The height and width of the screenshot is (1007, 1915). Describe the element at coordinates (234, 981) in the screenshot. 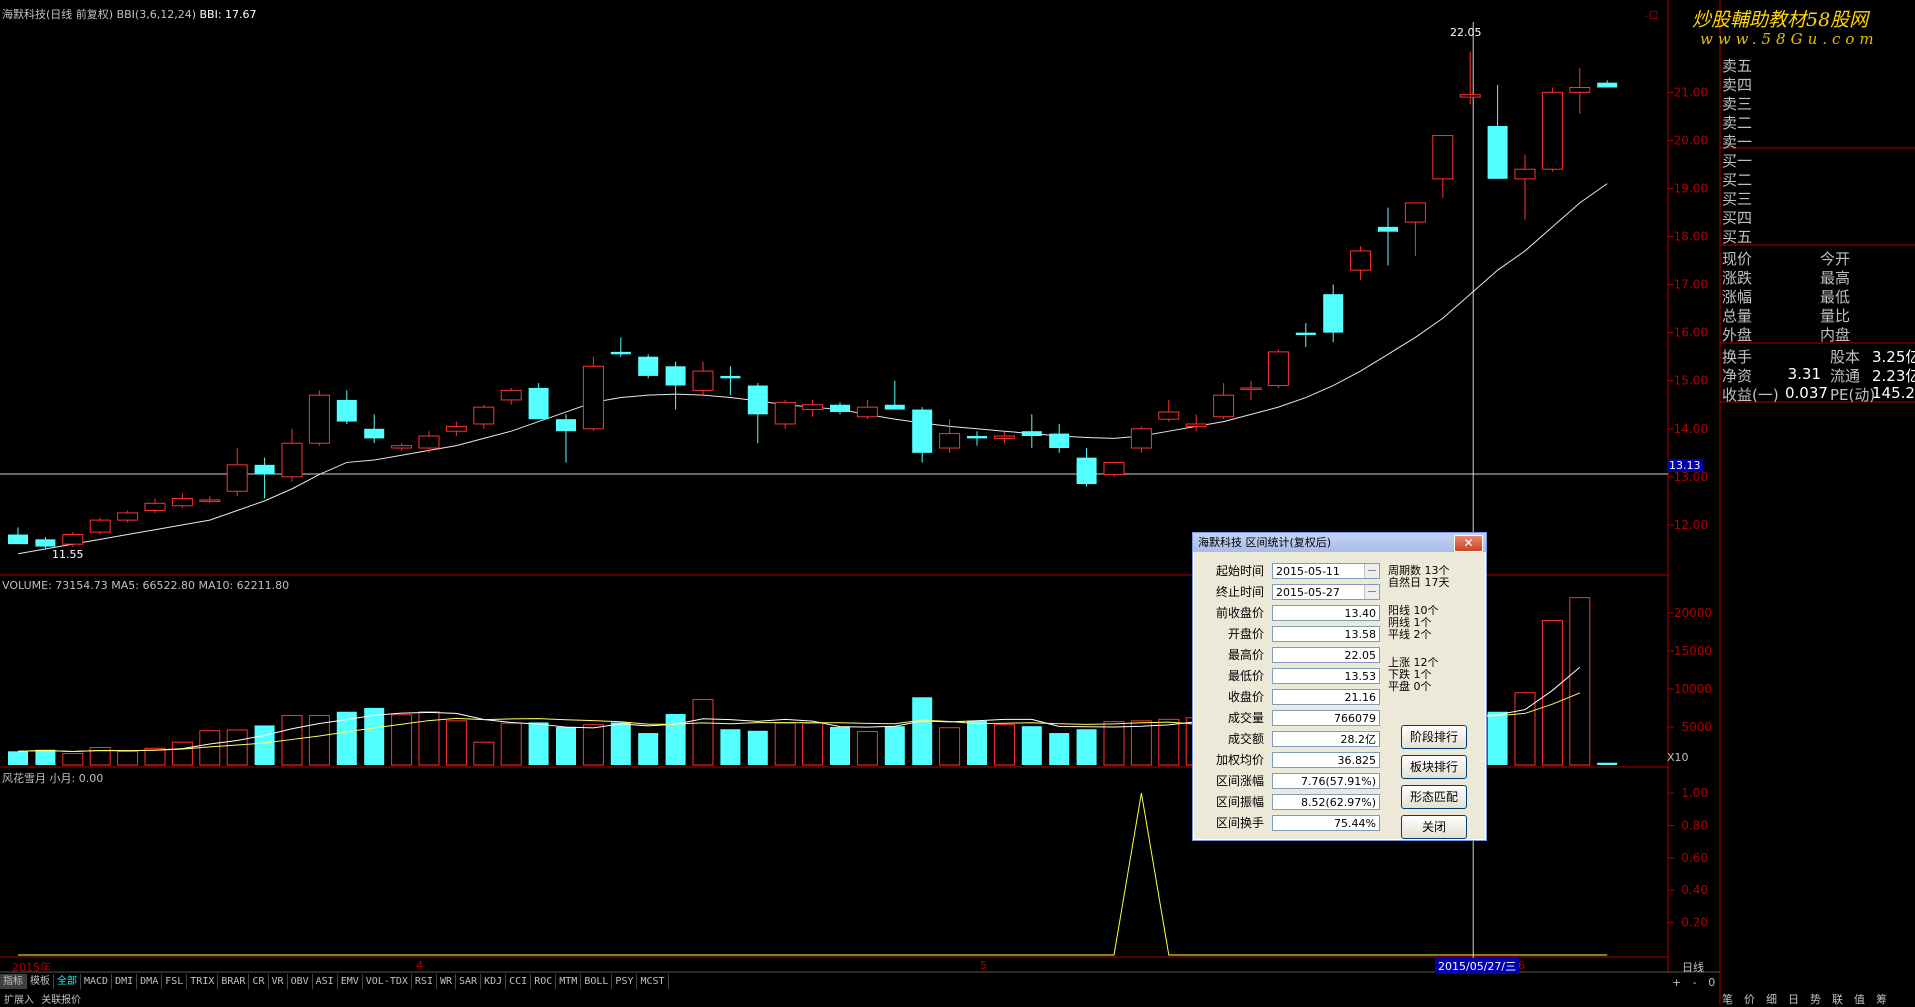

I see `tab-brar: BRAR` at that location.